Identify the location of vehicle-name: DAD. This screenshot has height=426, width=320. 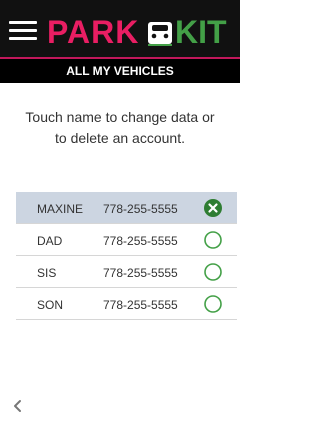
(49, 241).